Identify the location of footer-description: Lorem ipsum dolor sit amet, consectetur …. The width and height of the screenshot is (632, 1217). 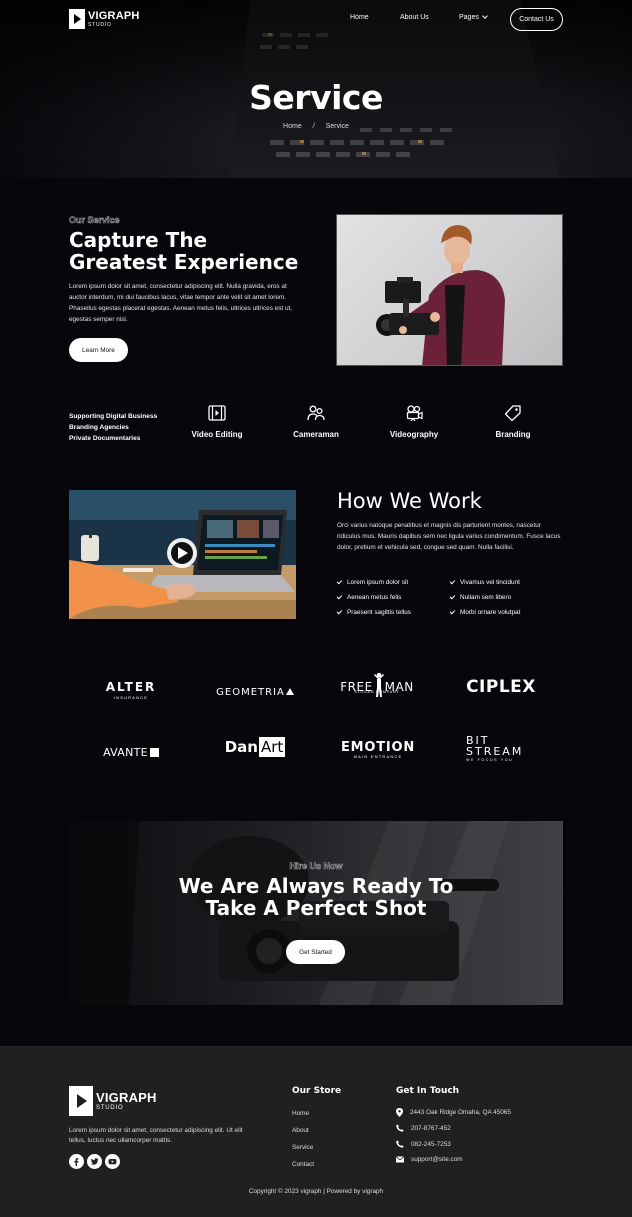
(156, 1135).